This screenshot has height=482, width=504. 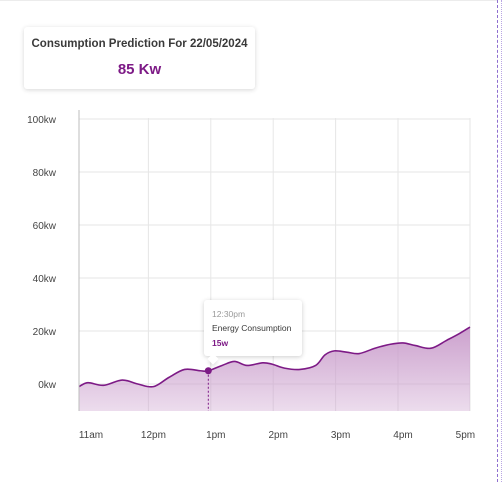 I want to click on y-tick-label: 80kw, so click(x=45, y=173).